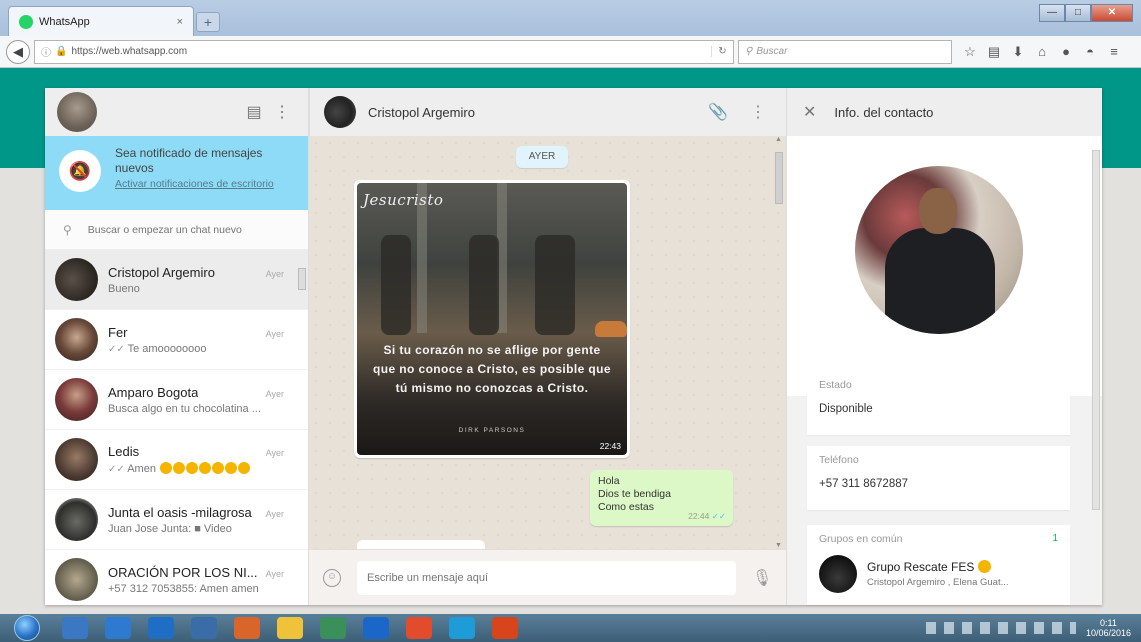  I want to click on browser-tabbar: WhatsApp × + — □ ✕, so click(570, 18).